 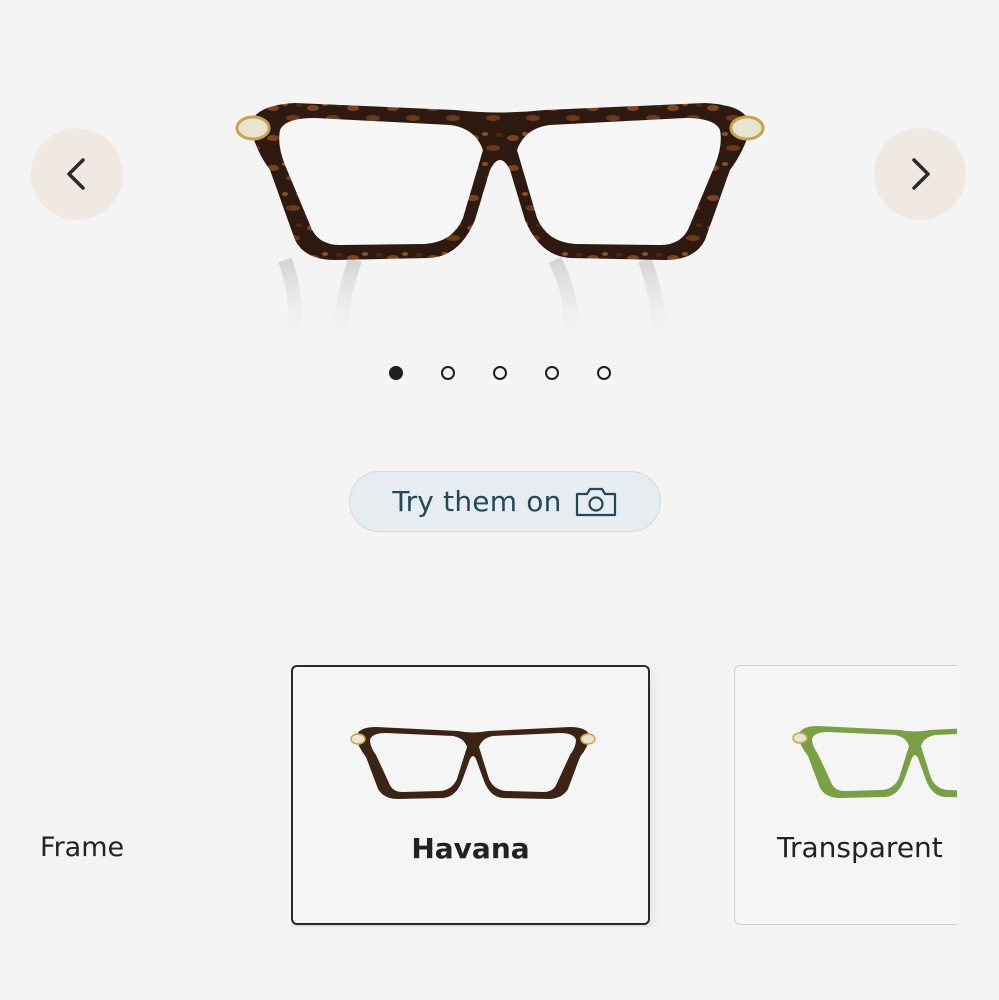 I want to click on carousel-pagination, so click(x=499, y=373).